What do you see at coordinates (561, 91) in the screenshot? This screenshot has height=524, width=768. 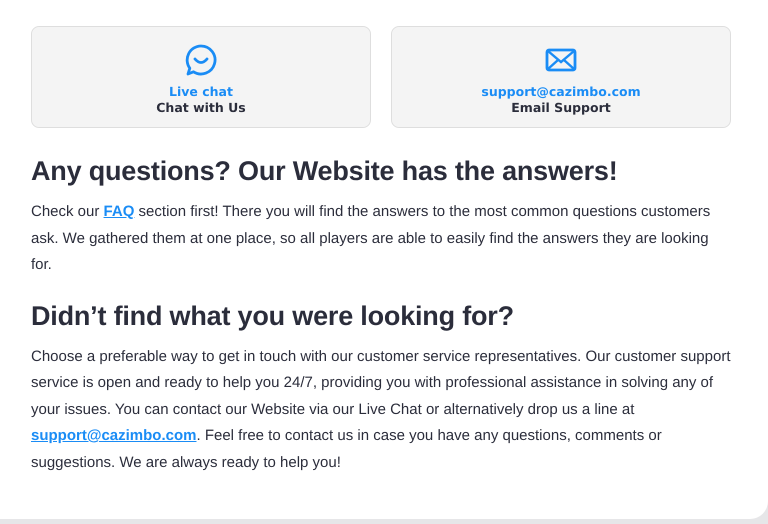 I see `contact-link: support@cazimbo.com` at bounding box center [561, 91].